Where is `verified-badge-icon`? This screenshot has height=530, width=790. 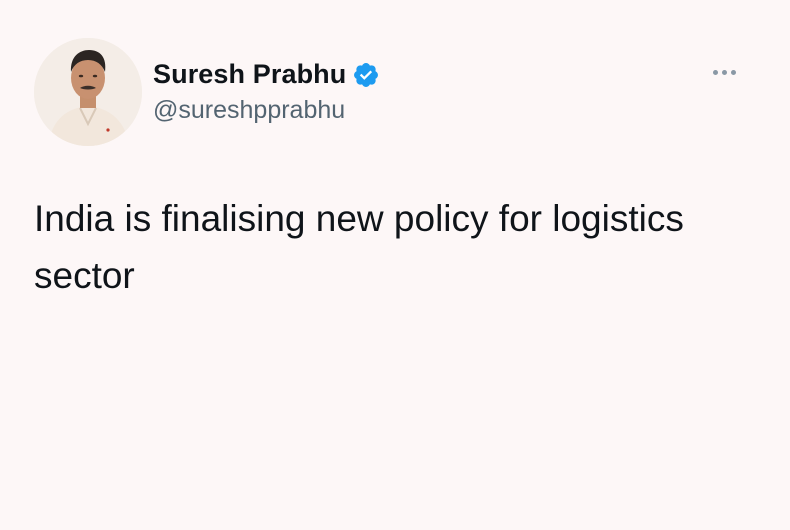 verified-badge-icon is located at coordinates (366, 75).